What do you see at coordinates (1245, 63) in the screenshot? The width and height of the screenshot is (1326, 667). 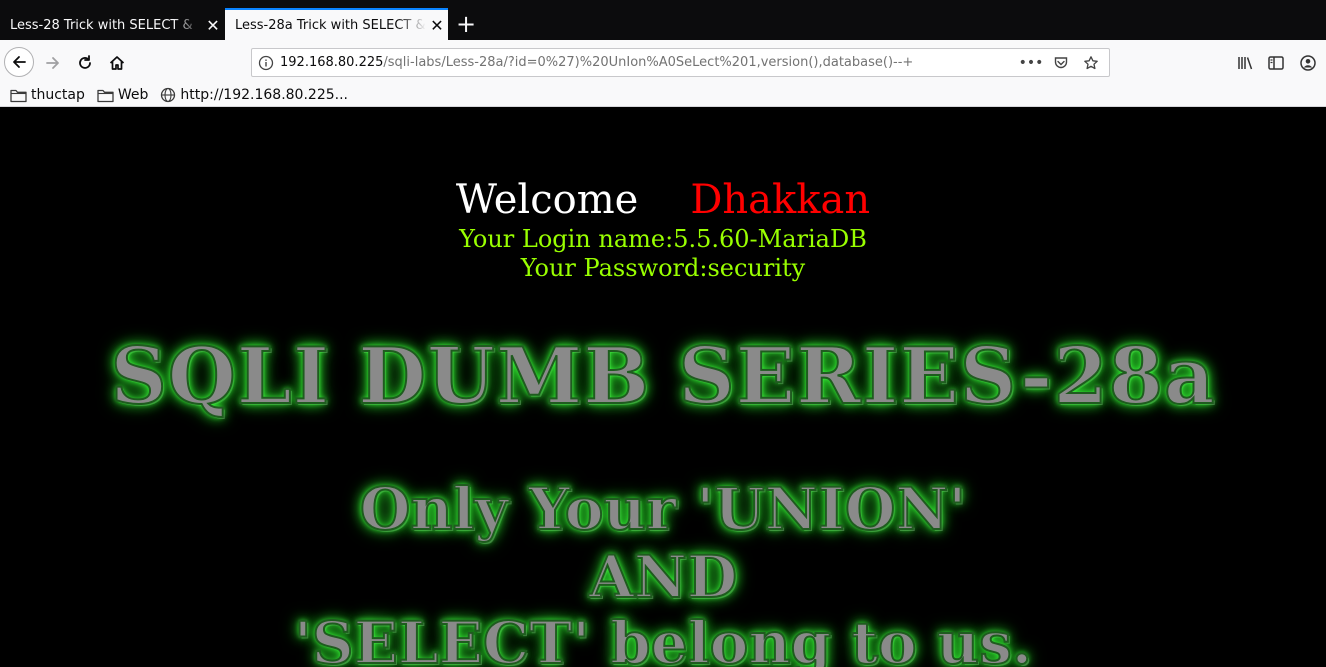 I see `library-icon` at bounding box center [1245, 63].